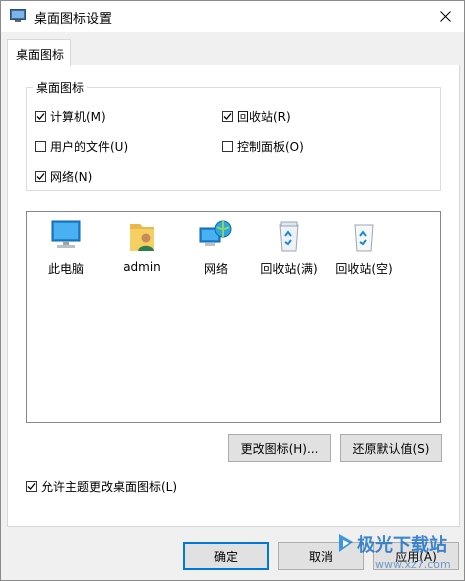 This screenshot has height=581, width=465. I want to click on checkbox-label: 用户的文件(U), so click(89, 147).